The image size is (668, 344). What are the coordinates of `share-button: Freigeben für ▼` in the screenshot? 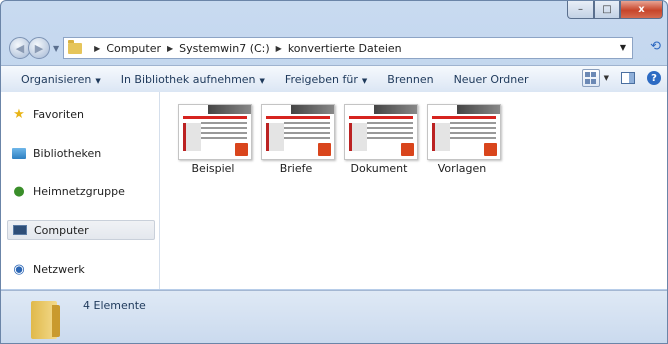 It's located at (326, 79).